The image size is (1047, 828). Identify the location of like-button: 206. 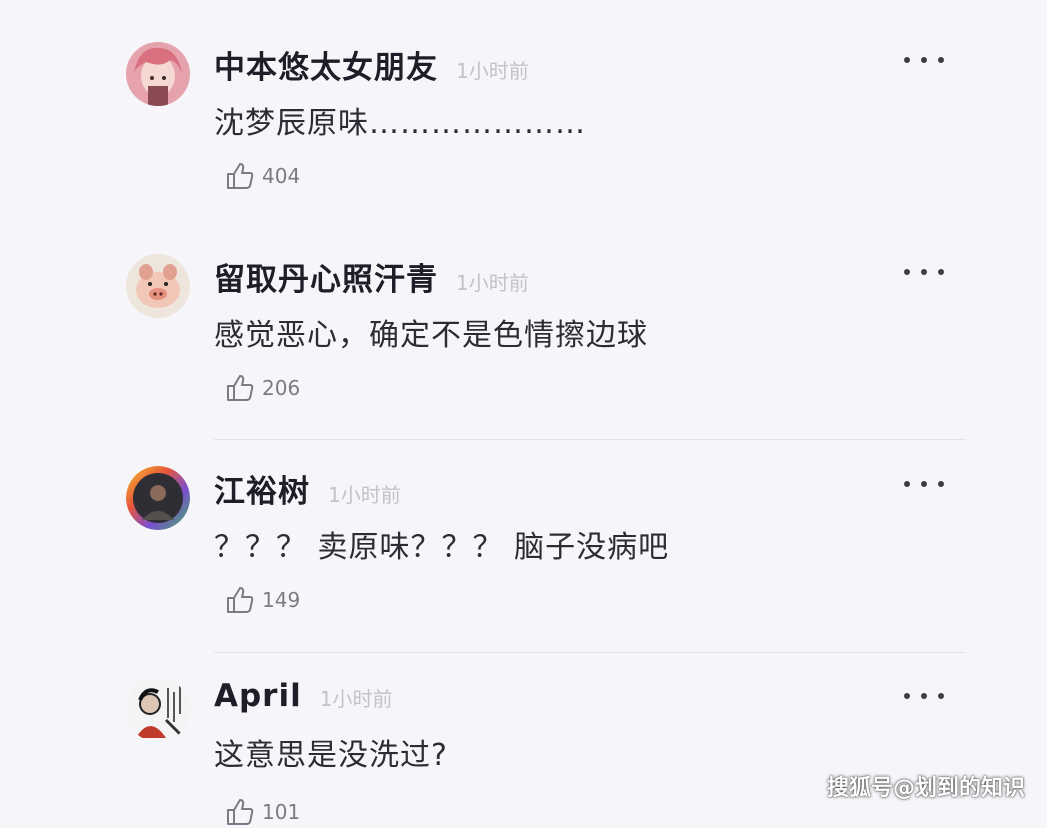
(262, 388).